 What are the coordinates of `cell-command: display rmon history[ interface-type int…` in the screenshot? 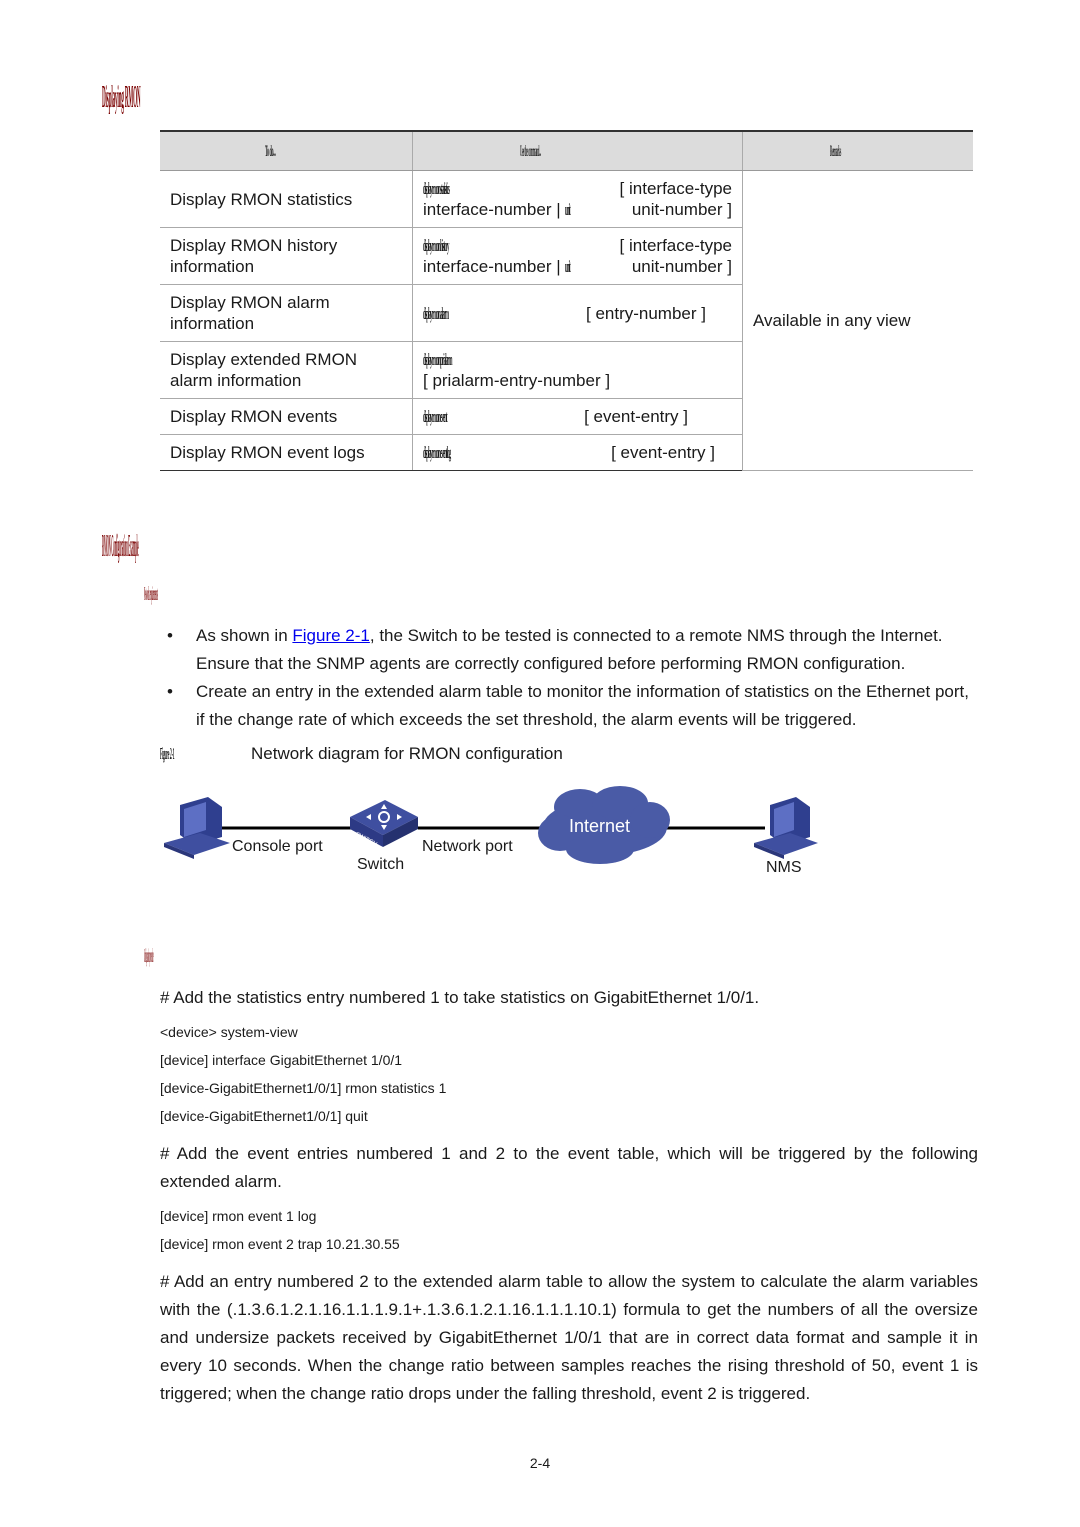 It's located at (577, 256).